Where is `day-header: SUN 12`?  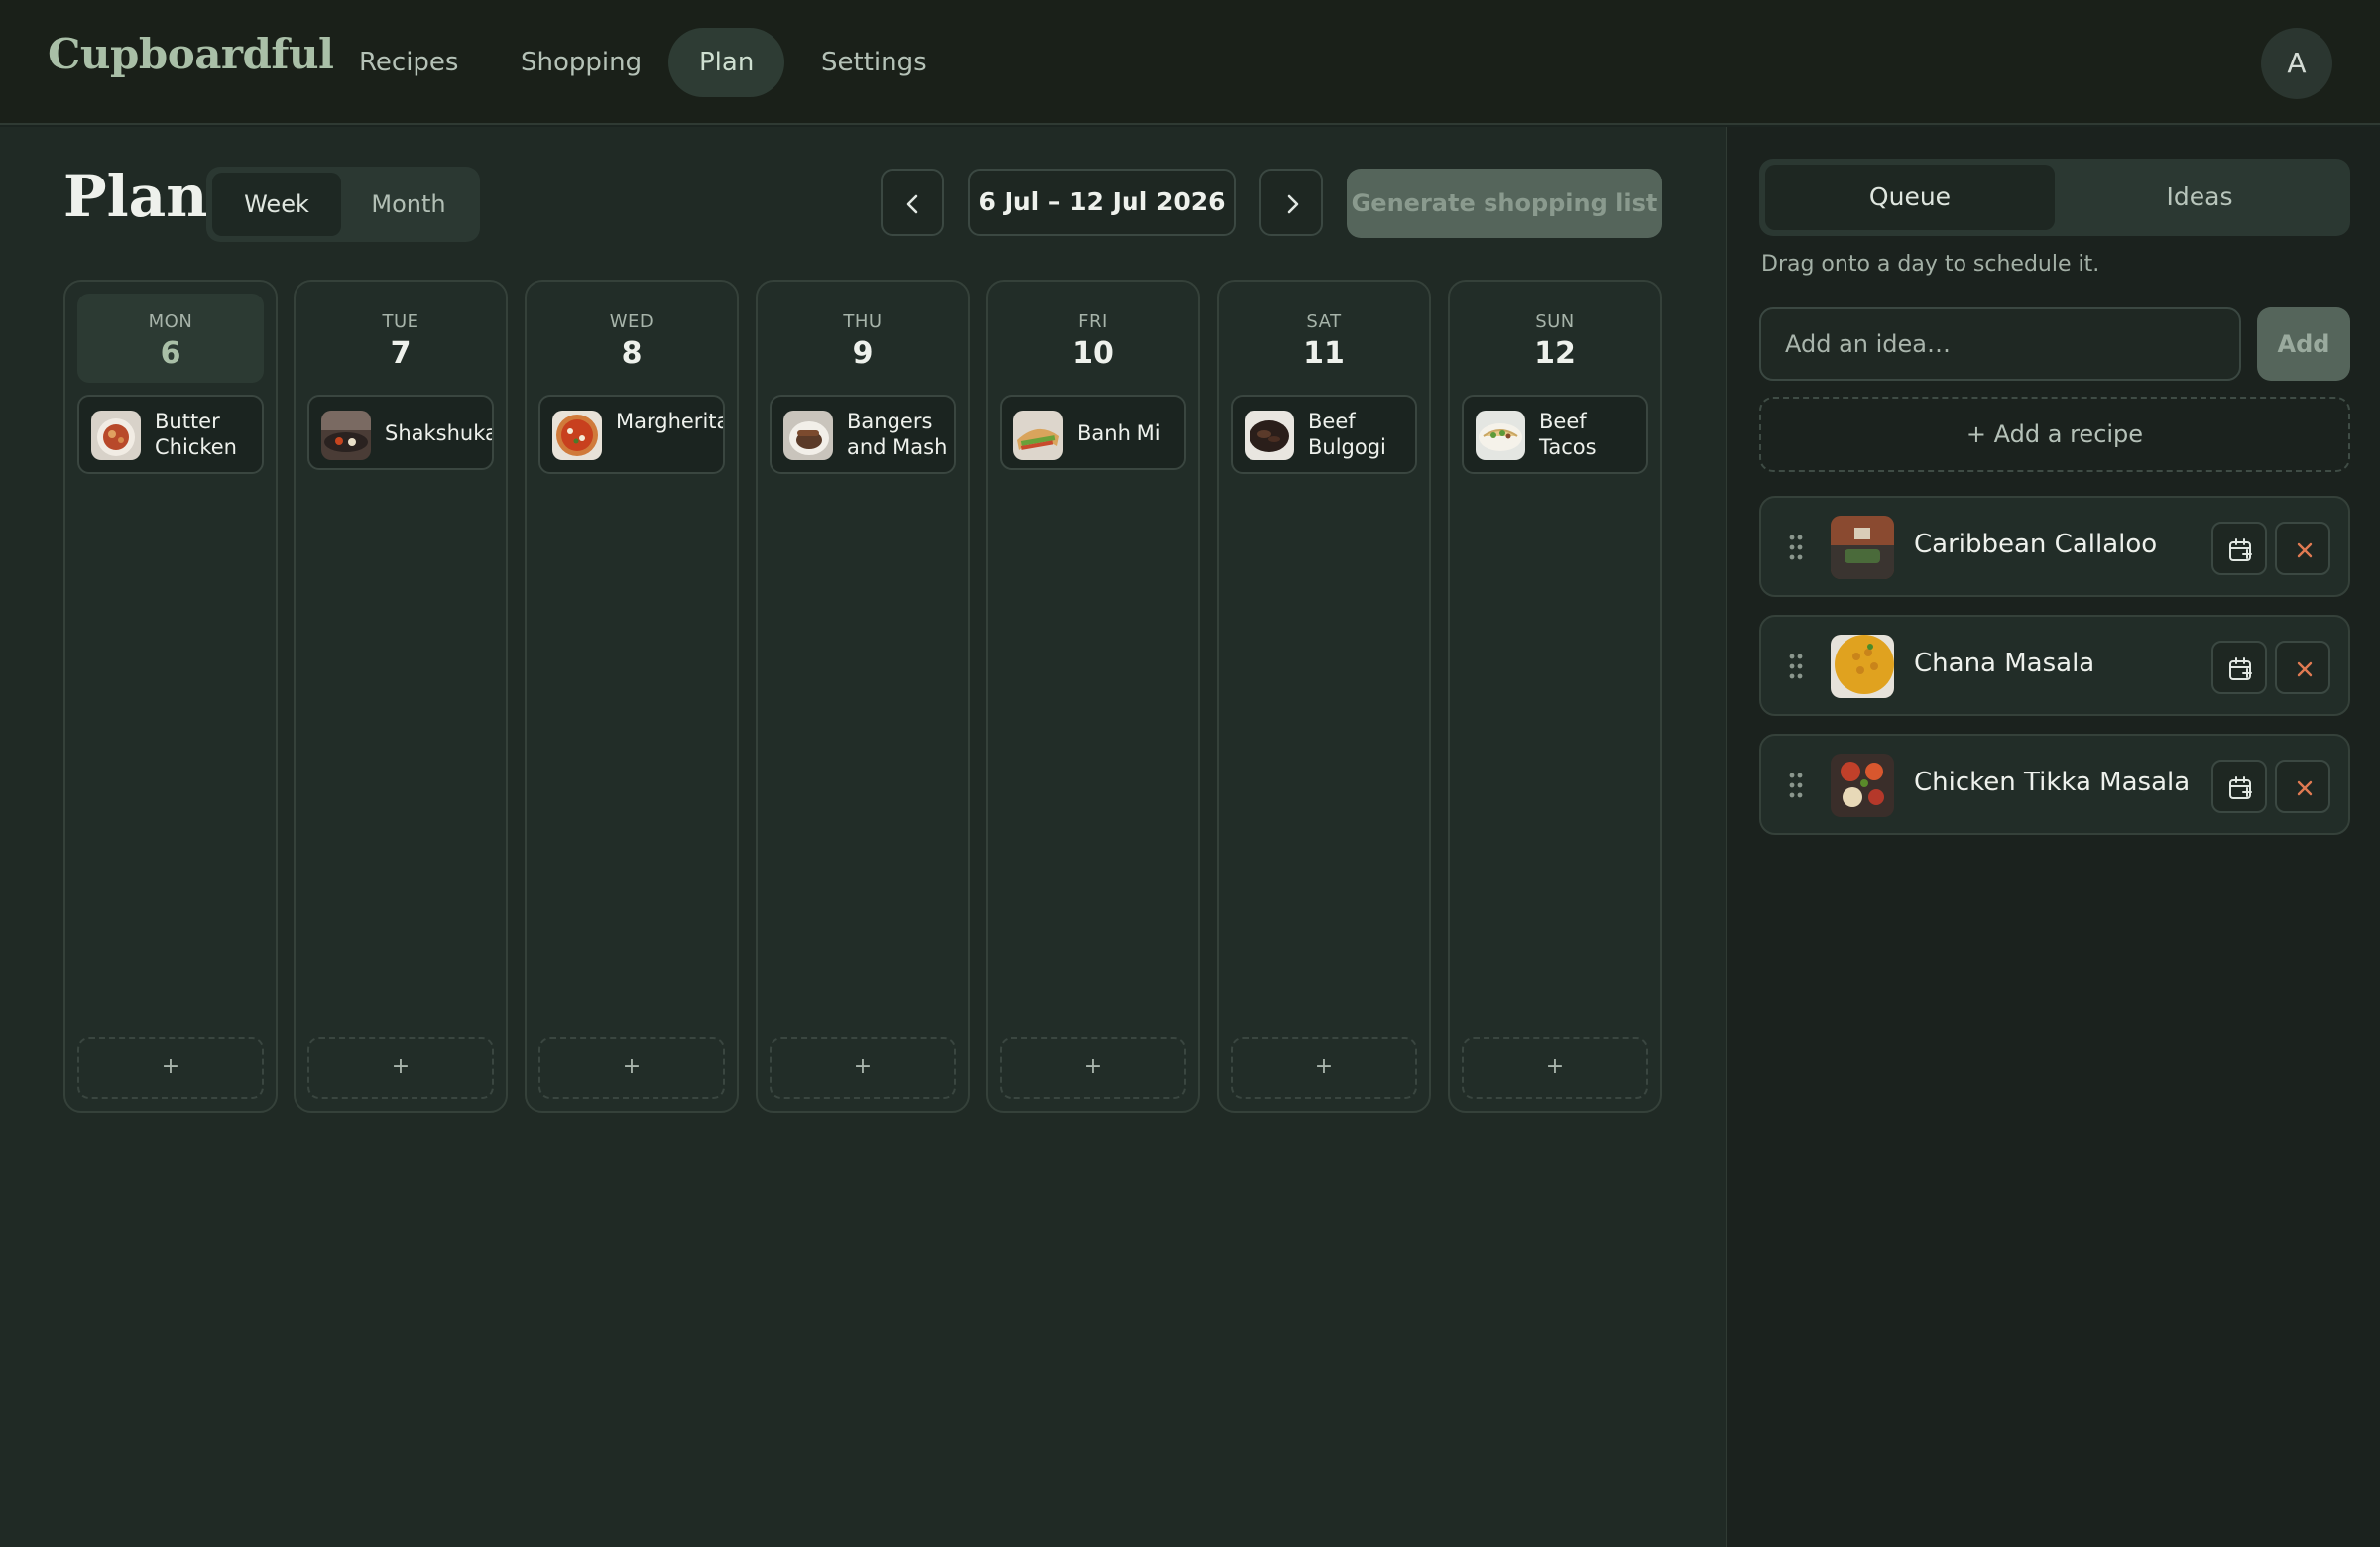
day-header: SUN 12 is located at coordinates (1555, 338).